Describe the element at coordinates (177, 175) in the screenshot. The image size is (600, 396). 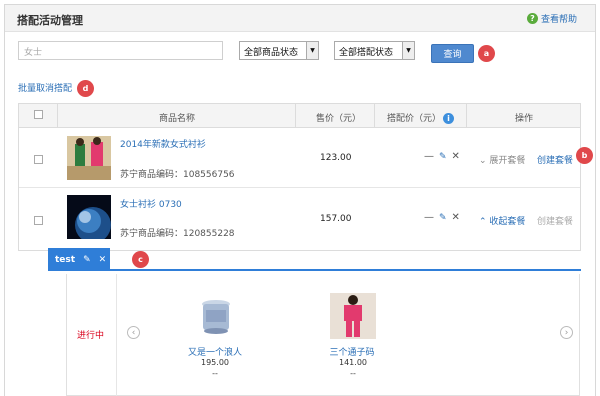
I see `product-code: 苏宁商品编码：108556756` at that location.